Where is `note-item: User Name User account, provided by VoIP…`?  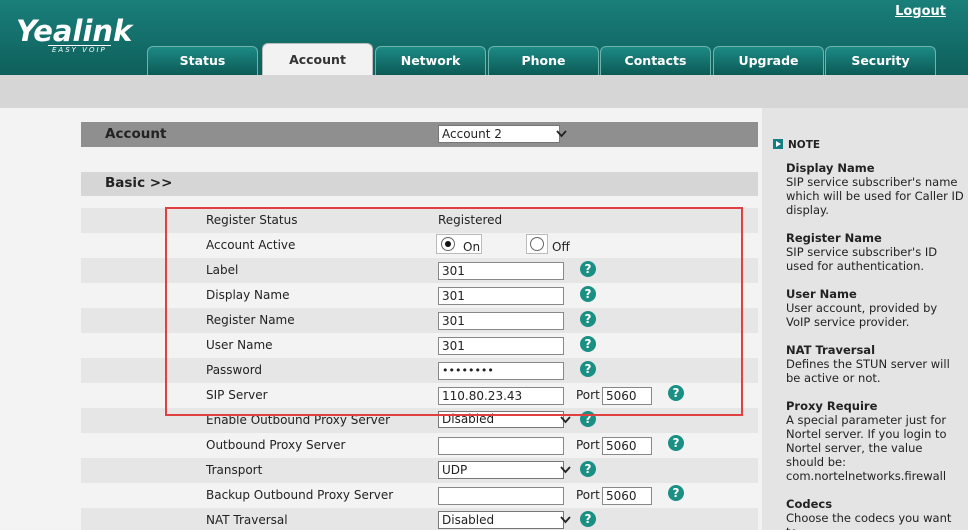 note-item: User Name User account, provided by VoIP… is located at coordinates (875, 308).